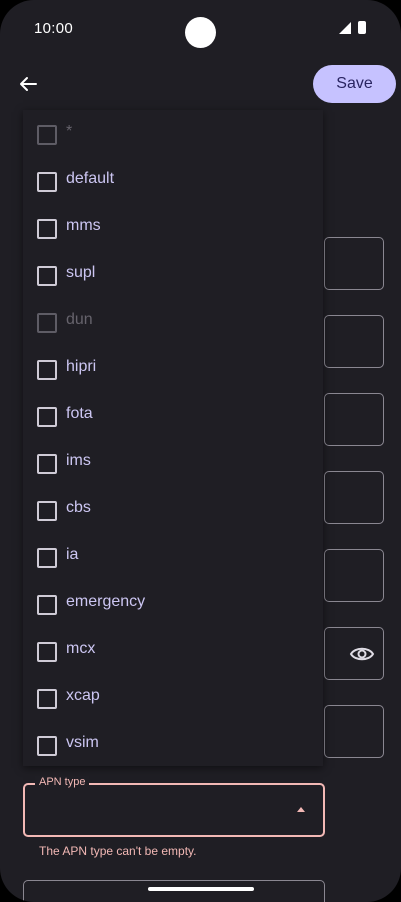 Image resolution: width=401 pixels, height=902 pixels. I want to click on option-label: fota, so click(79, 413).